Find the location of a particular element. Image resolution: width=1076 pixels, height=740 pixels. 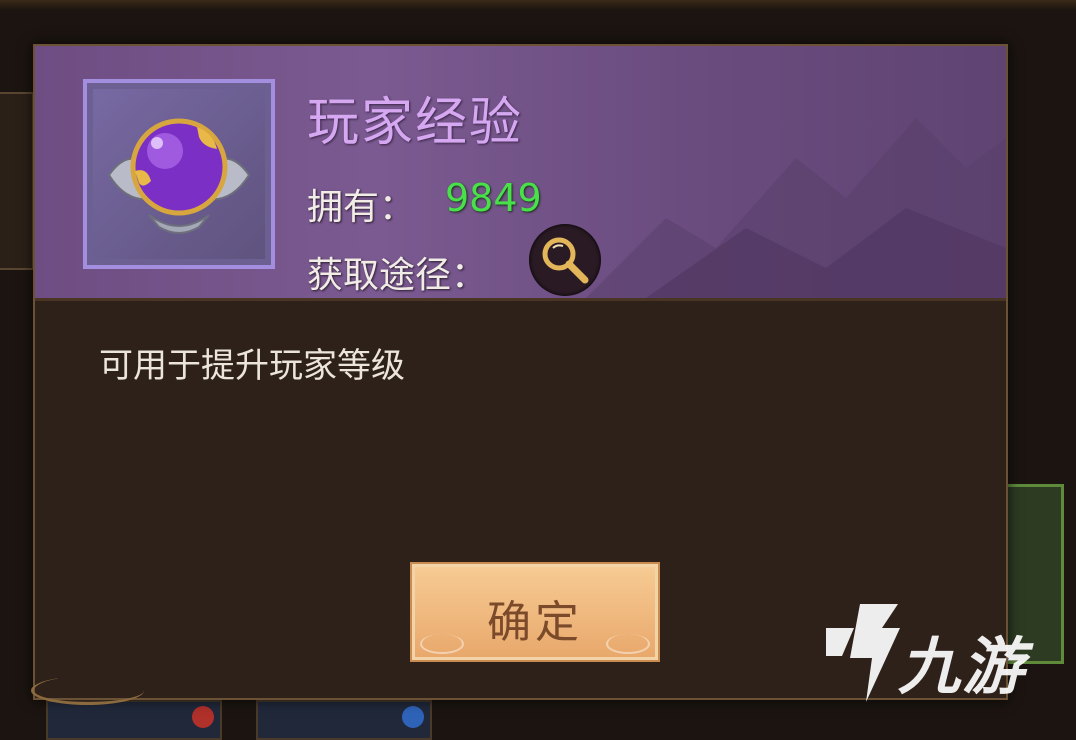

item-name: 玩家经验 is located at coordinates (415, 123).